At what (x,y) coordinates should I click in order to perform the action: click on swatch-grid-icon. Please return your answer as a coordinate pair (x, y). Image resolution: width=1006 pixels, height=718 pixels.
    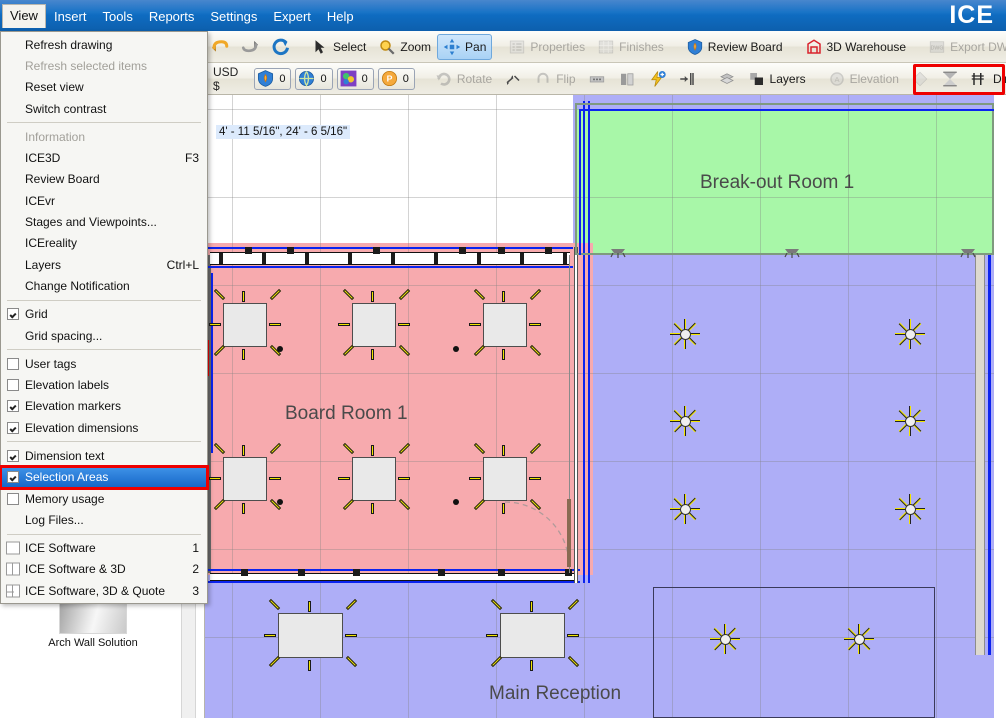
    Looking at the image, I should click on (606, 47).